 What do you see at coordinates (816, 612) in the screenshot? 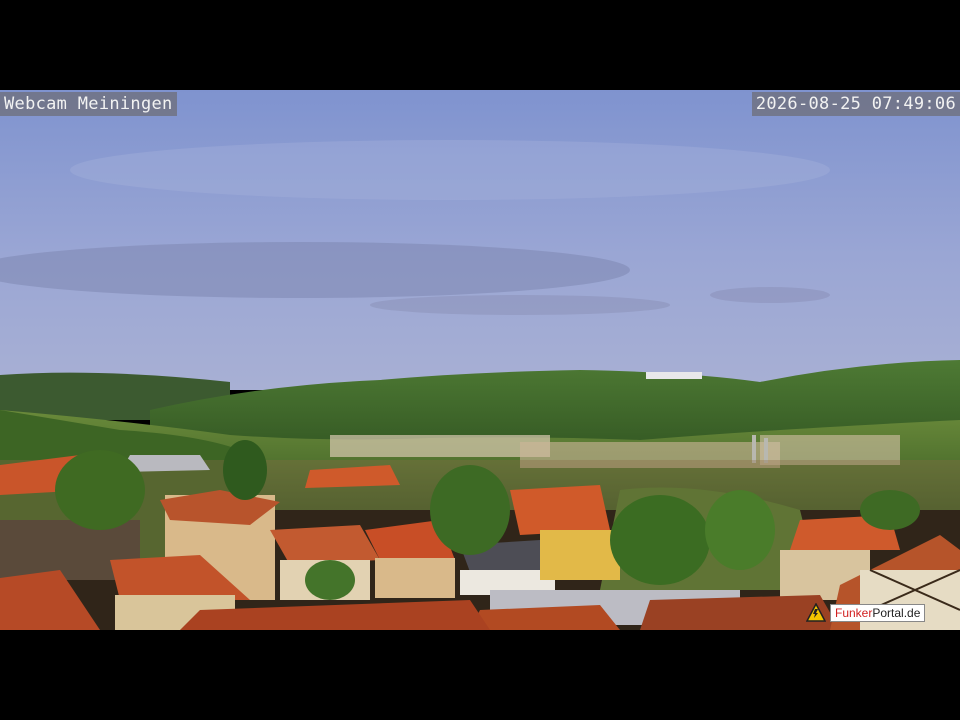
I see `warning-triangle-icon` at bounding box center [816, 612].